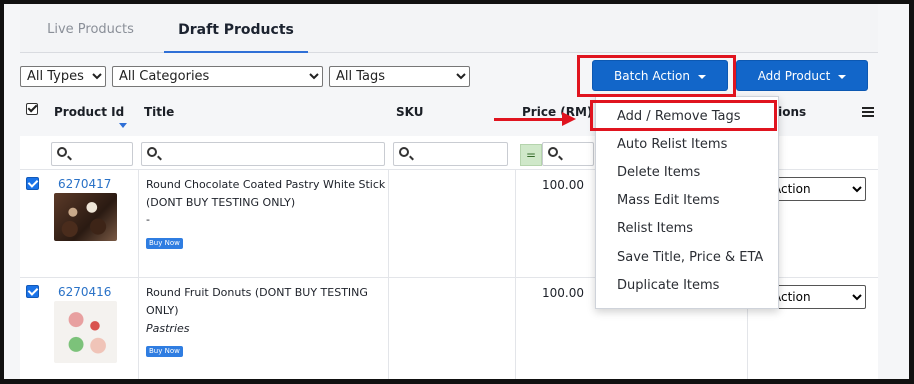 This screenshot has width=914, height=384. I want to click on sort-desc-icon, so click(123, 125).